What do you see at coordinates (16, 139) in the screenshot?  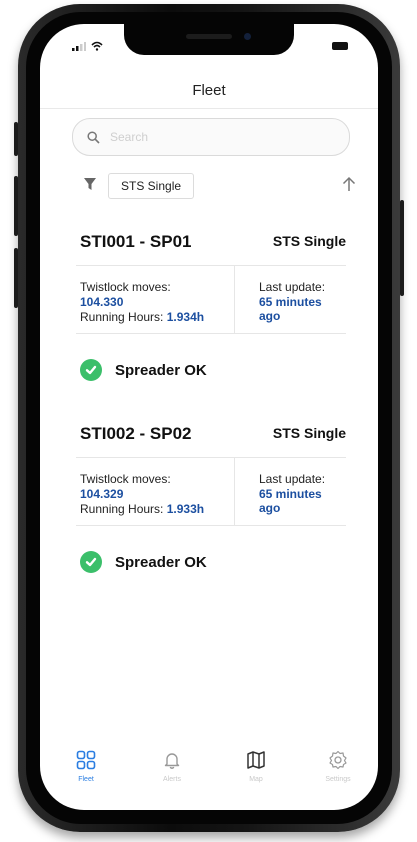 I see `phone-side-button` at bounding box center [16, 139].